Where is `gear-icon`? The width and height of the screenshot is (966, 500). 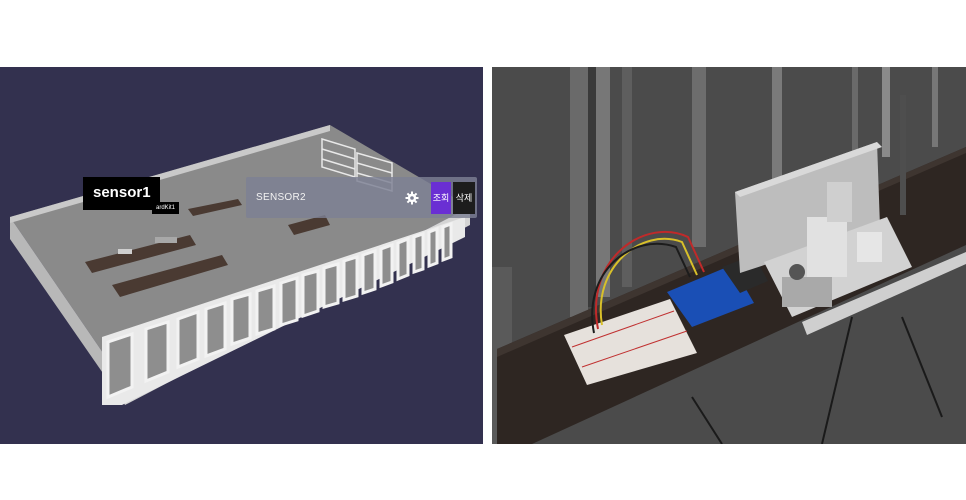 gear-icon is located at coordinates (412, 198).